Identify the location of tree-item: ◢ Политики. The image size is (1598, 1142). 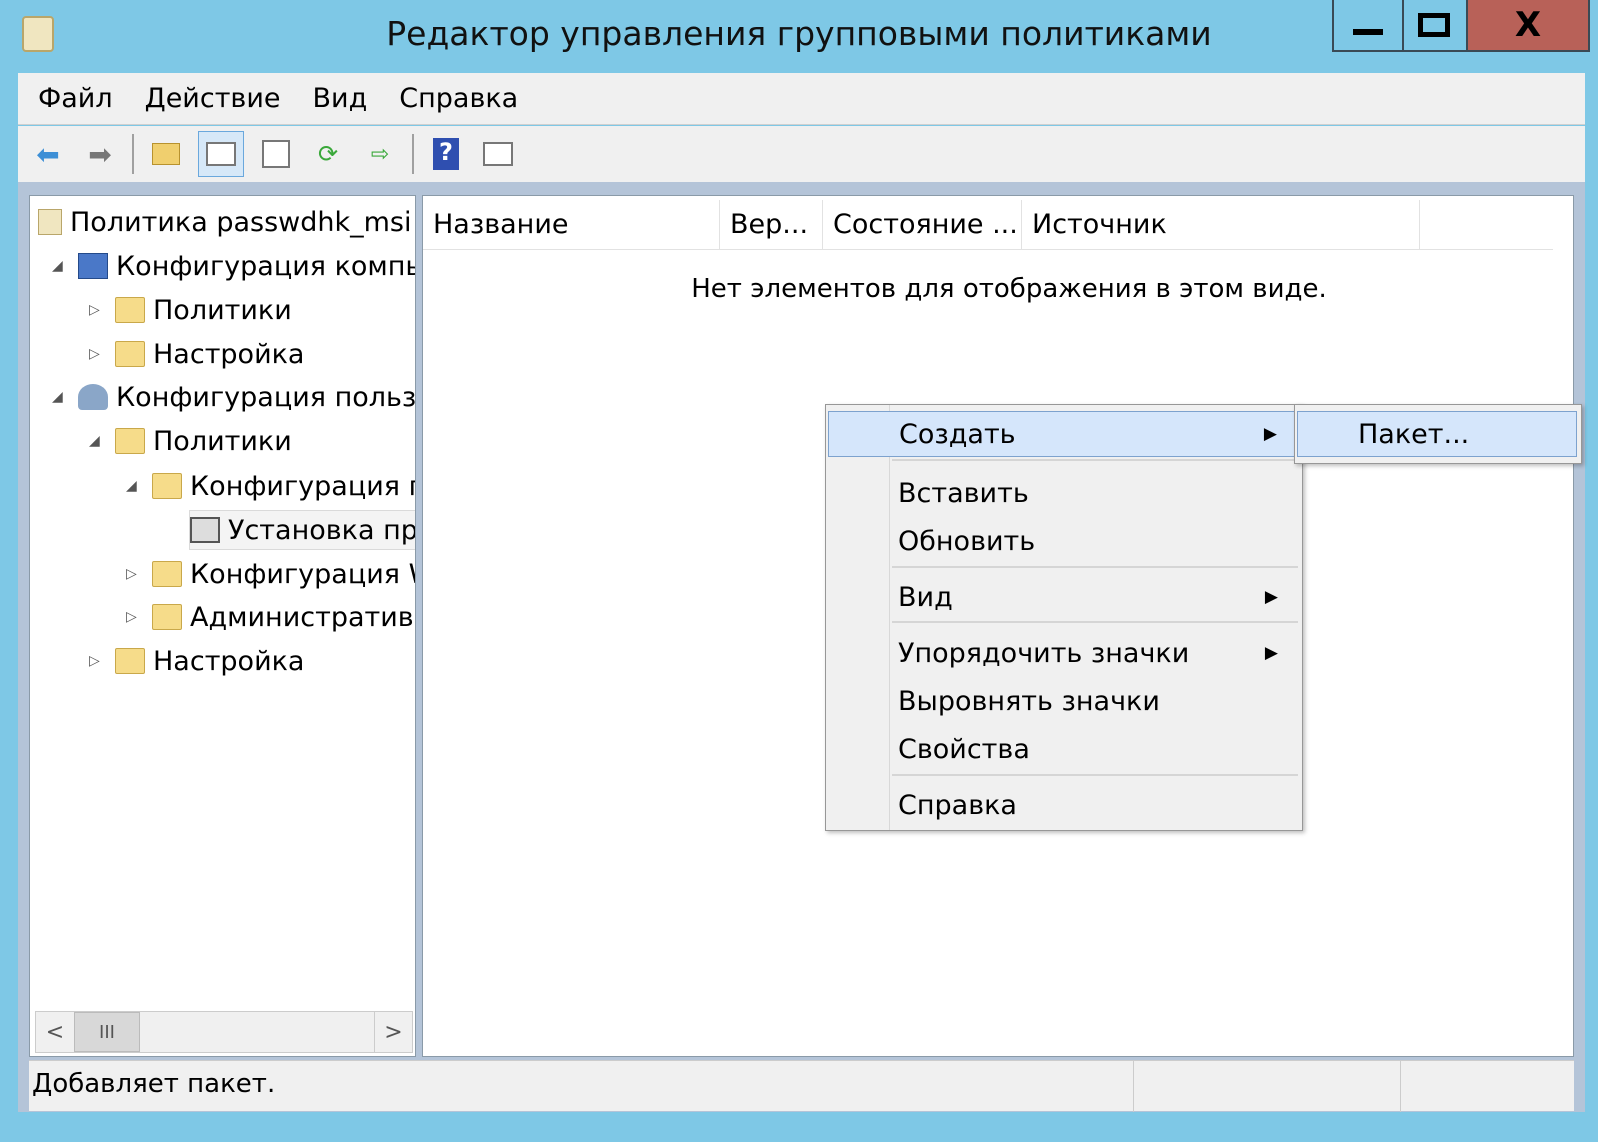
(190, 441).